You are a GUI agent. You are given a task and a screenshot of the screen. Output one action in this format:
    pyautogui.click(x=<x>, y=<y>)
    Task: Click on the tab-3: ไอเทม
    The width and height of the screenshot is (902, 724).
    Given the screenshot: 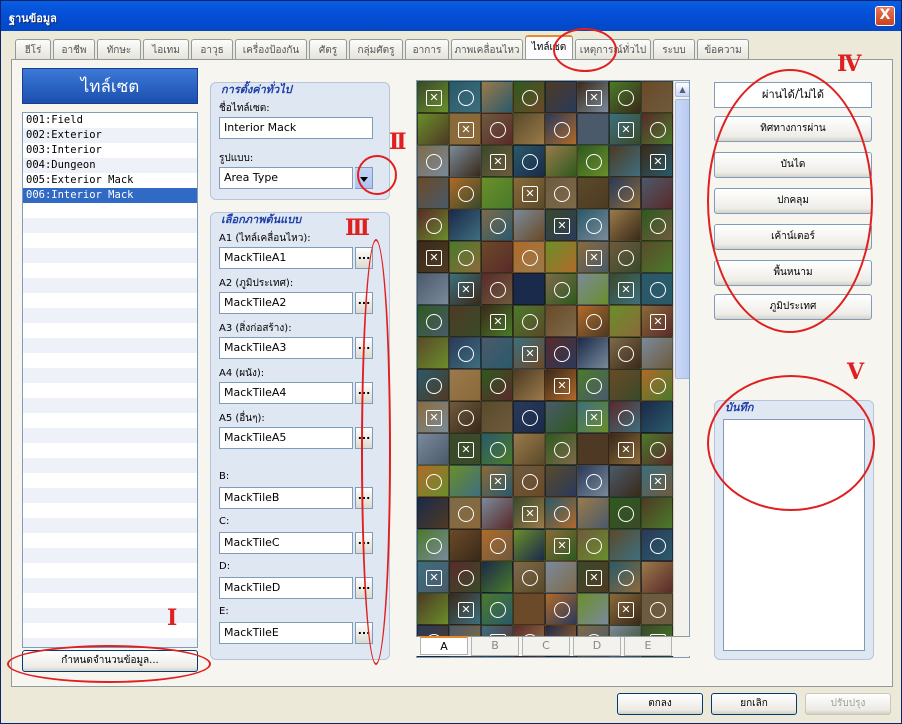 What is the action you would take?
    pyautogui.click(x=166, y=49)
    